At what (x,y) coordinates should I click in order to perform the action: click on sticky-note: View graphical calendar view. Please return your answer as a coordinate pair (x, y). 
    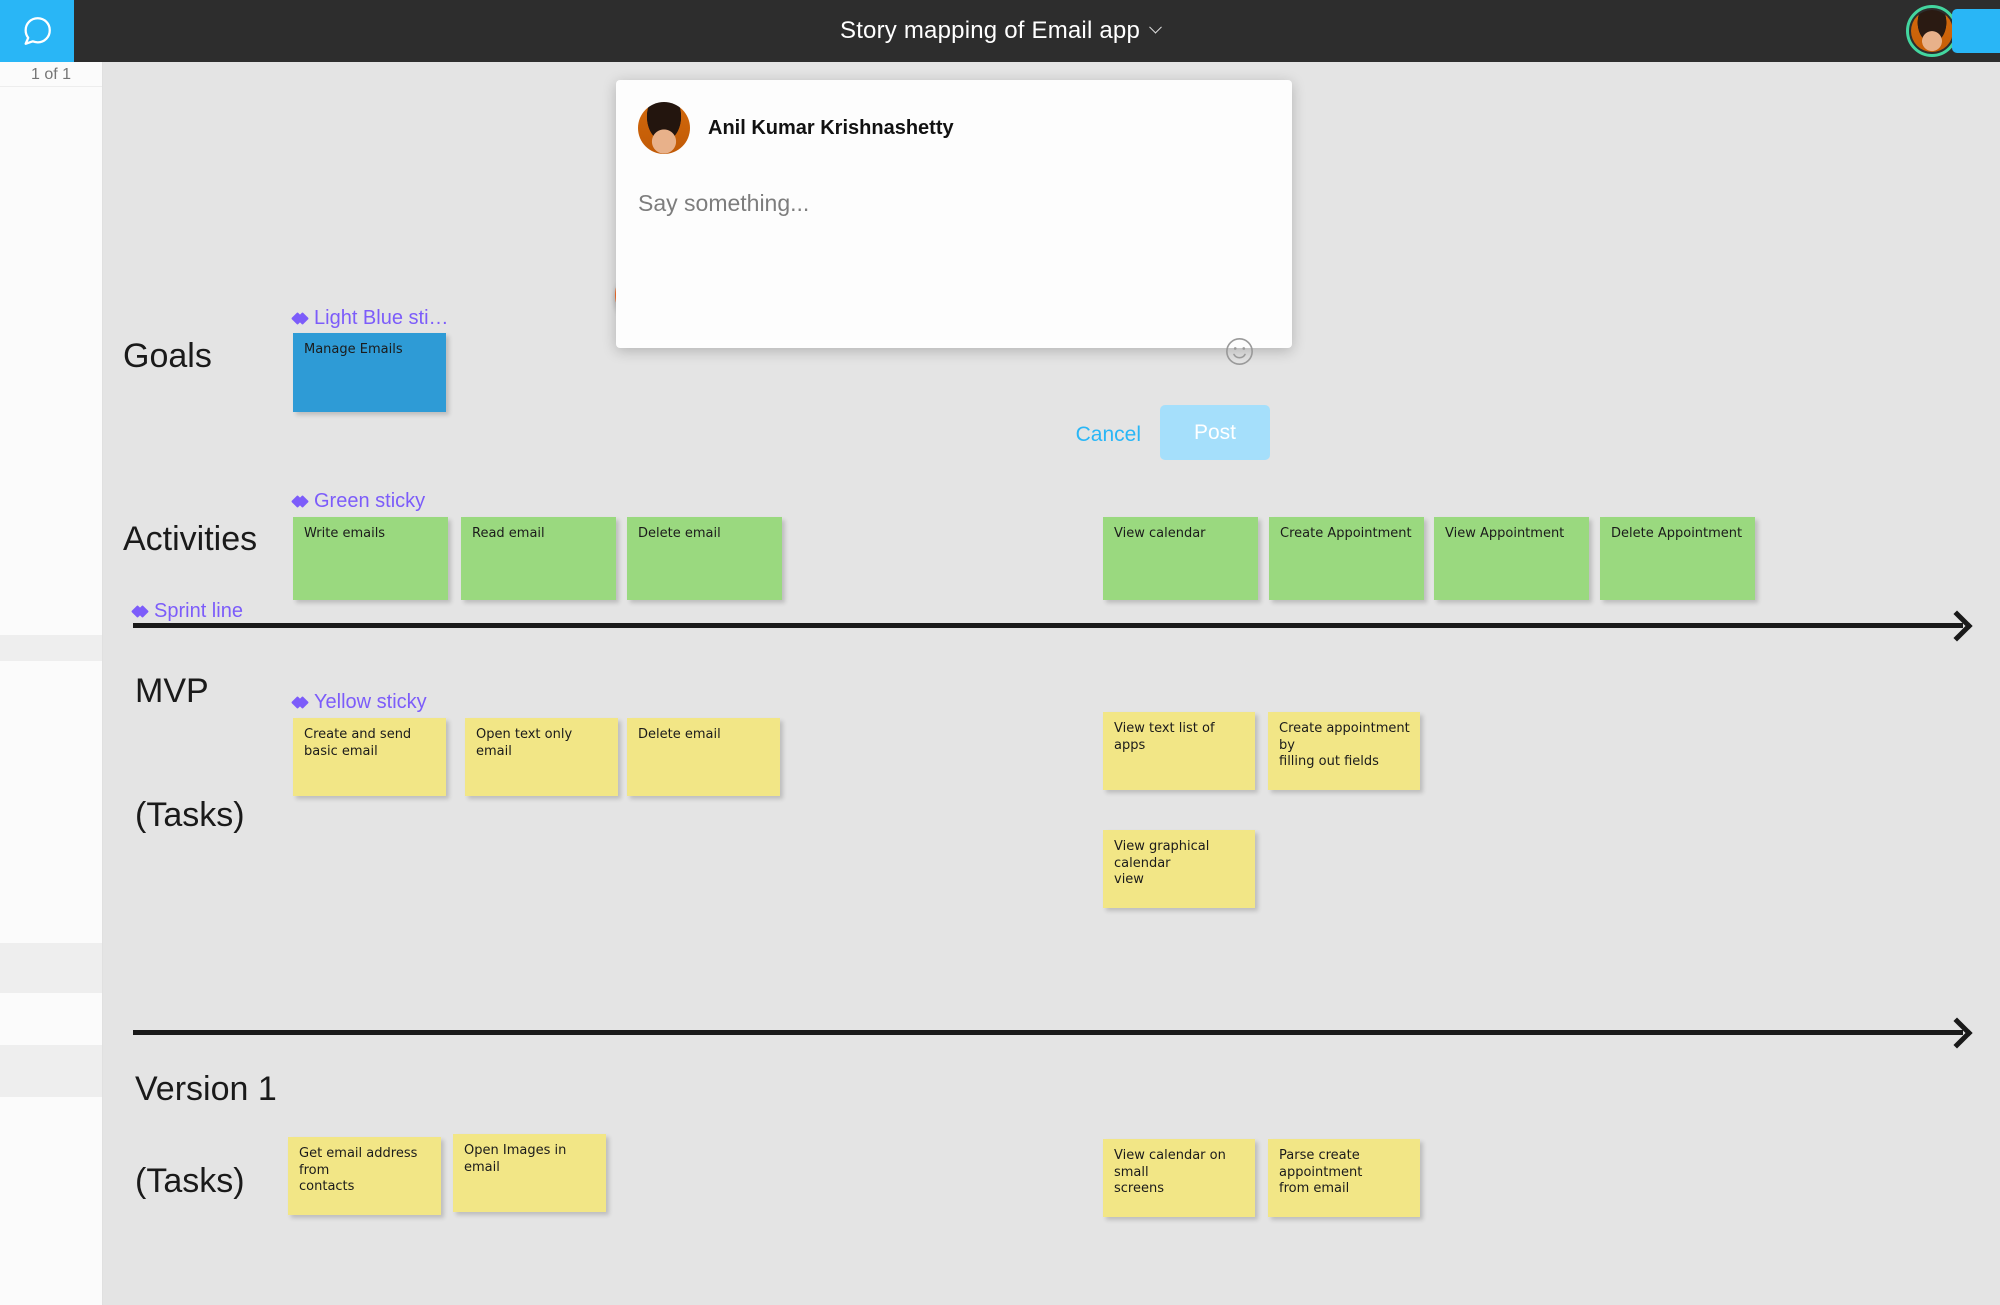
    Looking at the image, I should click on (1179, 869).